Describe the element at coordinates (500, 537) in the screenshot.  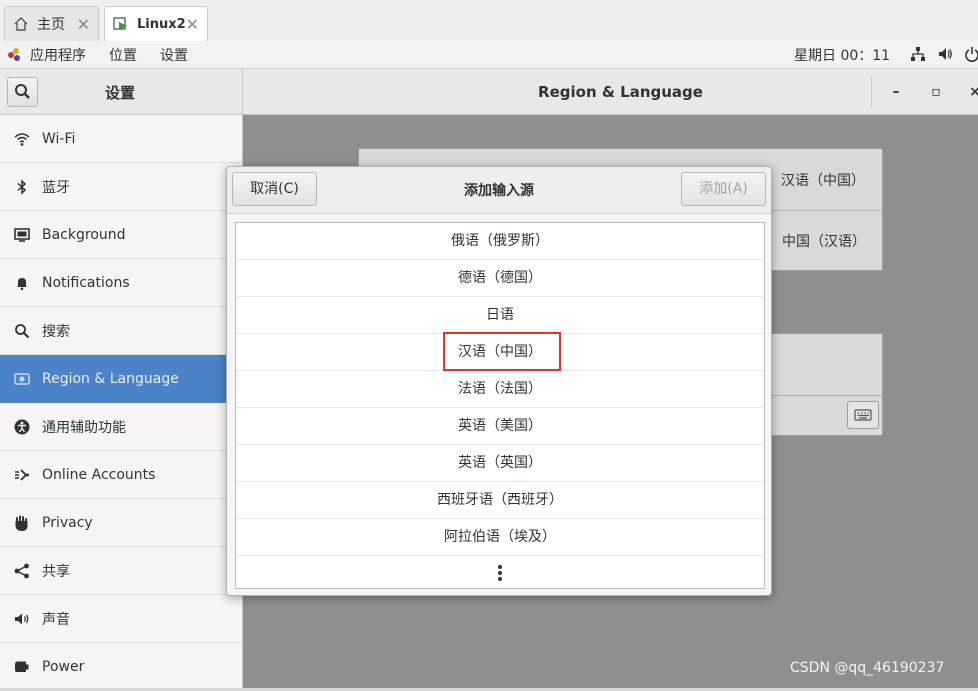
I see `list-item: 阿拉伯语（埃及）` at that location.